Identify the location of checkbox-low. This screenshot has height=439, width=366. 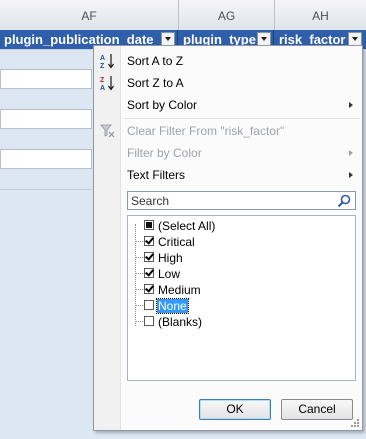
(149, 273).